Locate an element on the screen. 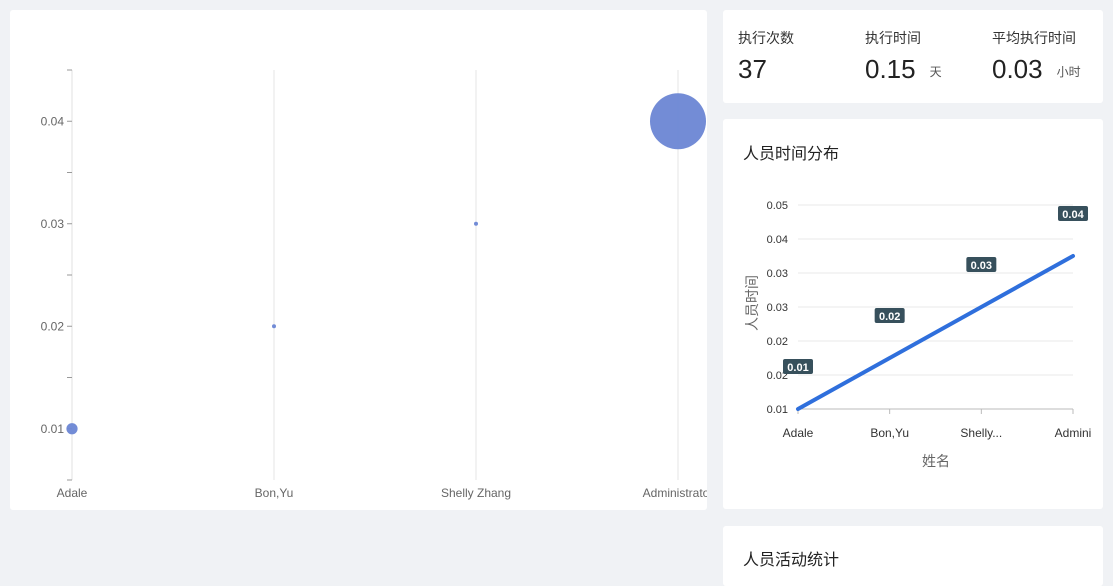 This screenshot has width=1113, height=586. stats-card: 执行次数 37 执行时间 0.15 天 平均执行时间 0.03 小时 is located at coordinates (913, 56).